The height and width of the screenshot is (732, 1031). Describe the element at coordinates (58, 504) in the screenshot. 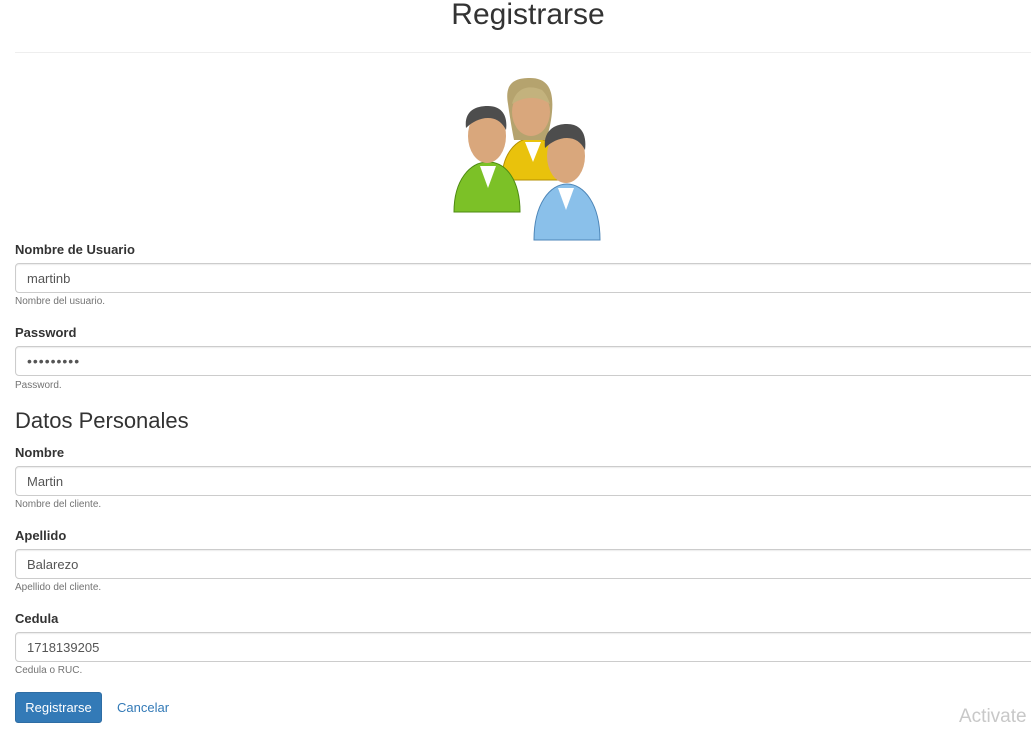

I see `nombre-help: Nombre del cliente.` at that location.